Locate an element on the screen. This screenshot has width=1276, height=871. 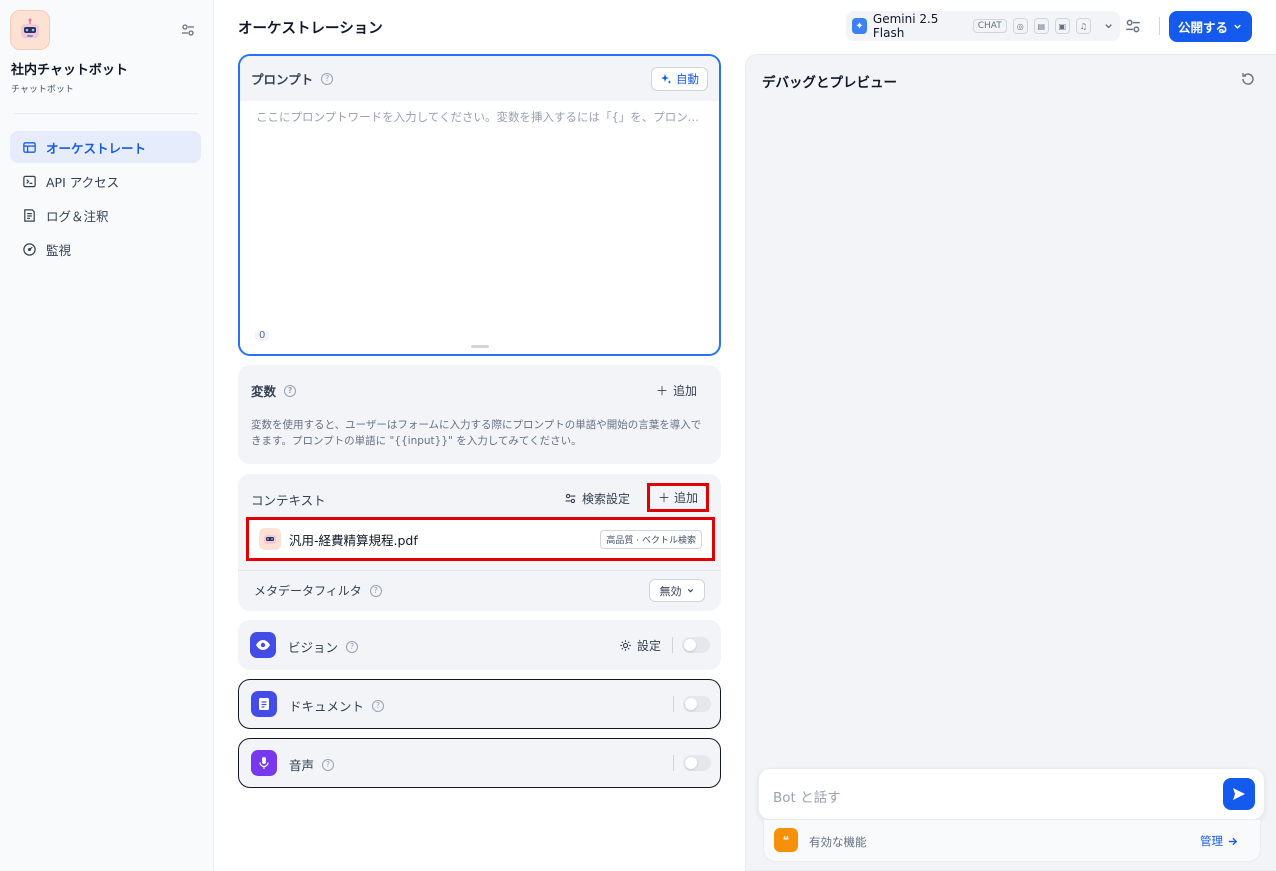
gear-icon is located at coordinates (625, 645).